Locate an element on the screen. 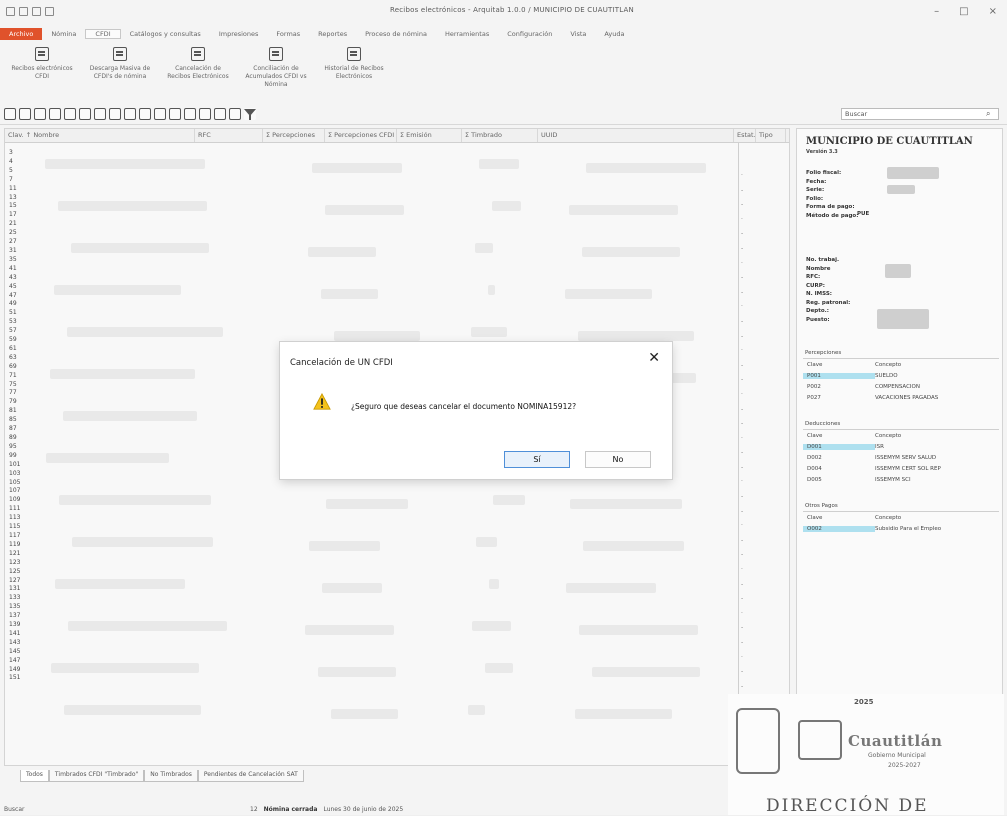  row-number: 85 is located at coordinates (13, 420).